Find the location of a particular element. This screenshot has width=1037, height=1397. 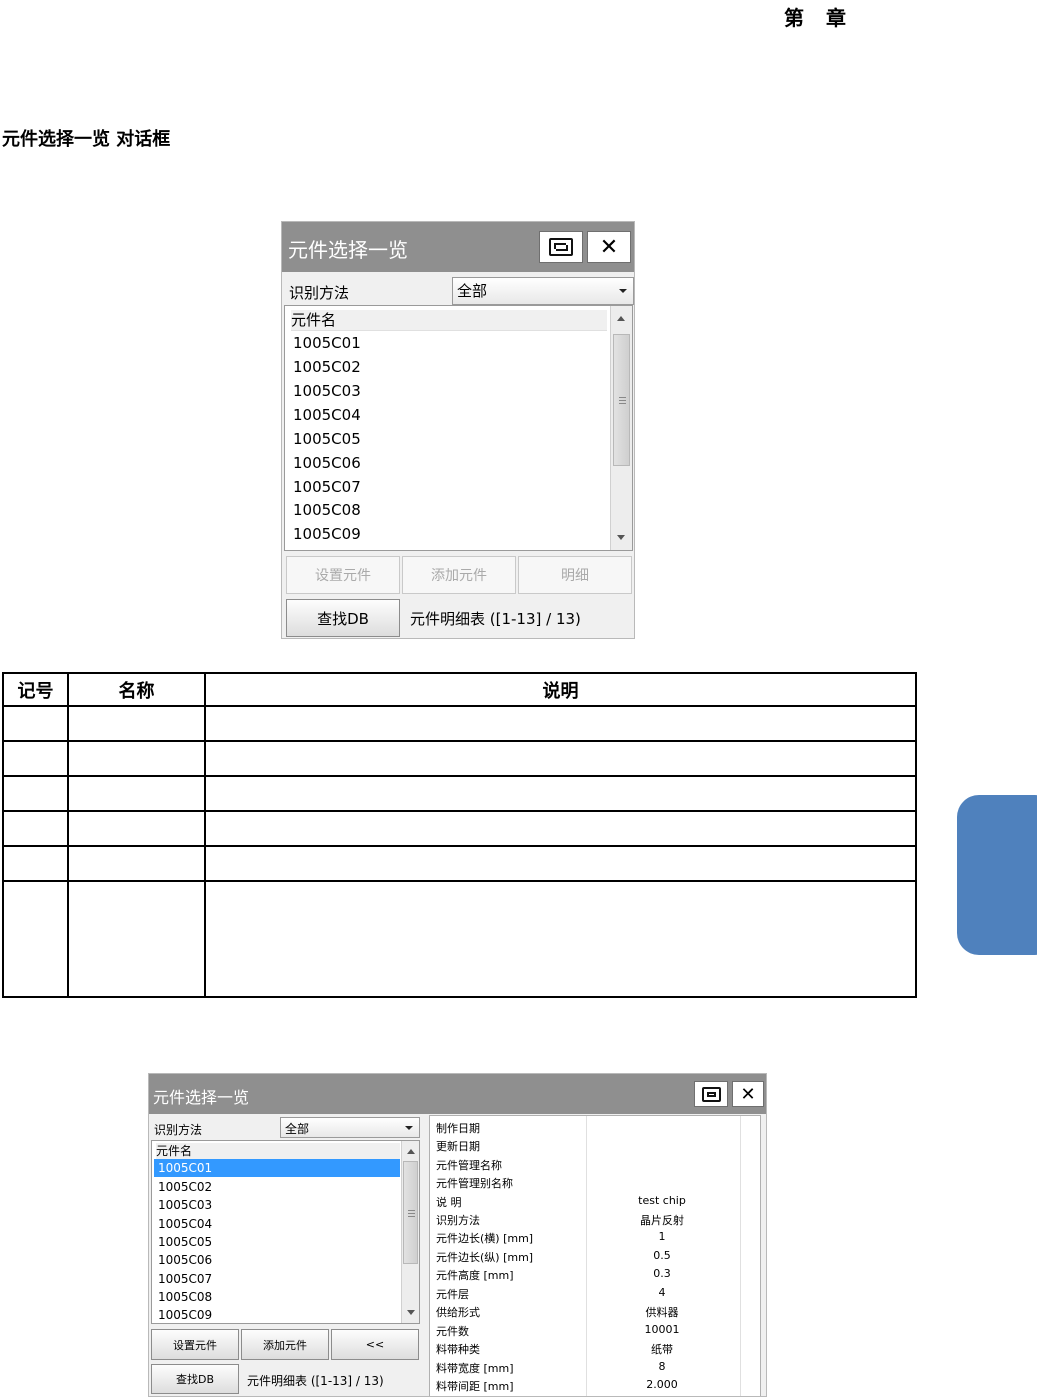

property-key: 料带宽度 [mm] is located at coordinates (475, 1368).